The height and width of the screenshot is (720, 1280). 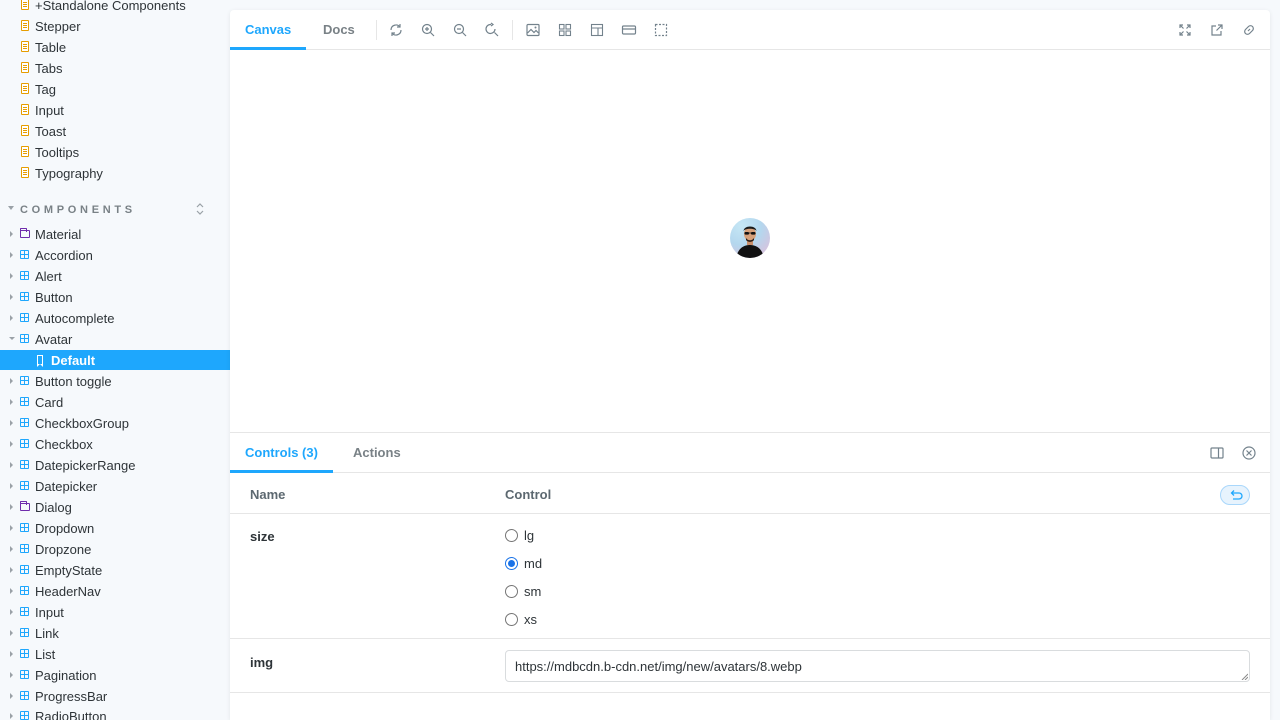 What do you see at coordinates (396, 30) in the screenshot?
I see `refresh-icon` at bounding box center [396, 30].